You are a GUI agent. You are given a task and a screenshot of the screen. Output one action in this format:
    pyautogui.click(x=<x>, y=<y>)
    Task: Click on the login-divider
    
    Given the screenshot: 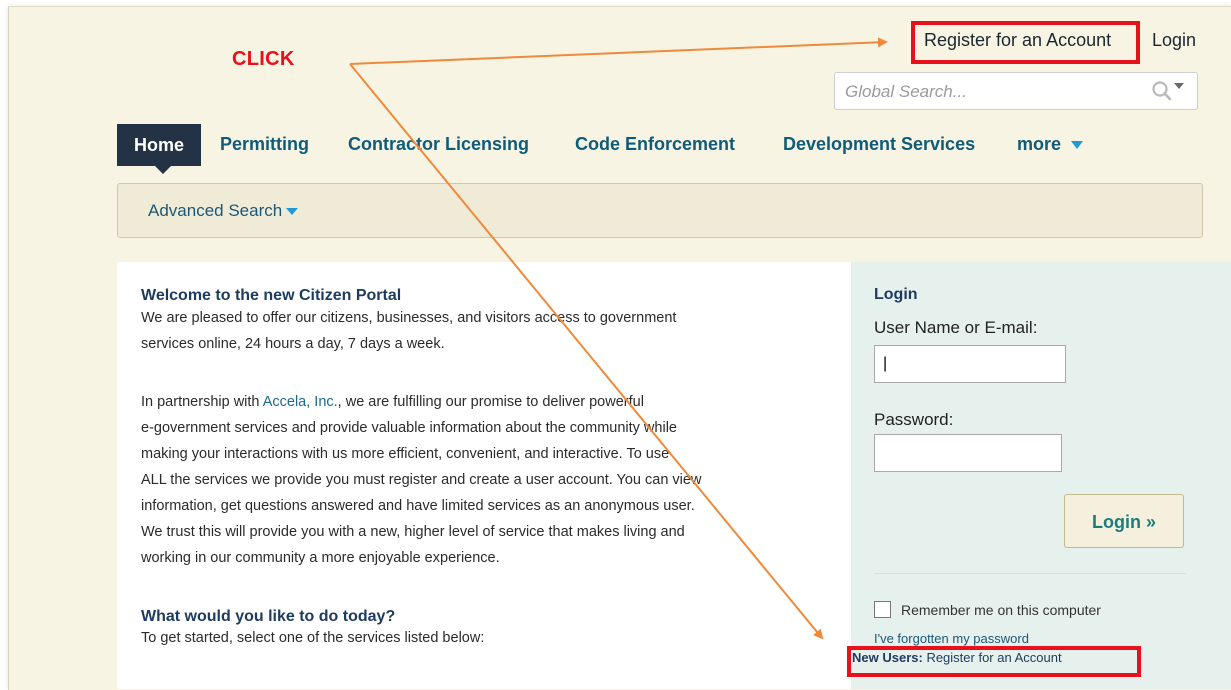 What is the action you would take?
    pyautogui.click(x=1030, y=573)
    